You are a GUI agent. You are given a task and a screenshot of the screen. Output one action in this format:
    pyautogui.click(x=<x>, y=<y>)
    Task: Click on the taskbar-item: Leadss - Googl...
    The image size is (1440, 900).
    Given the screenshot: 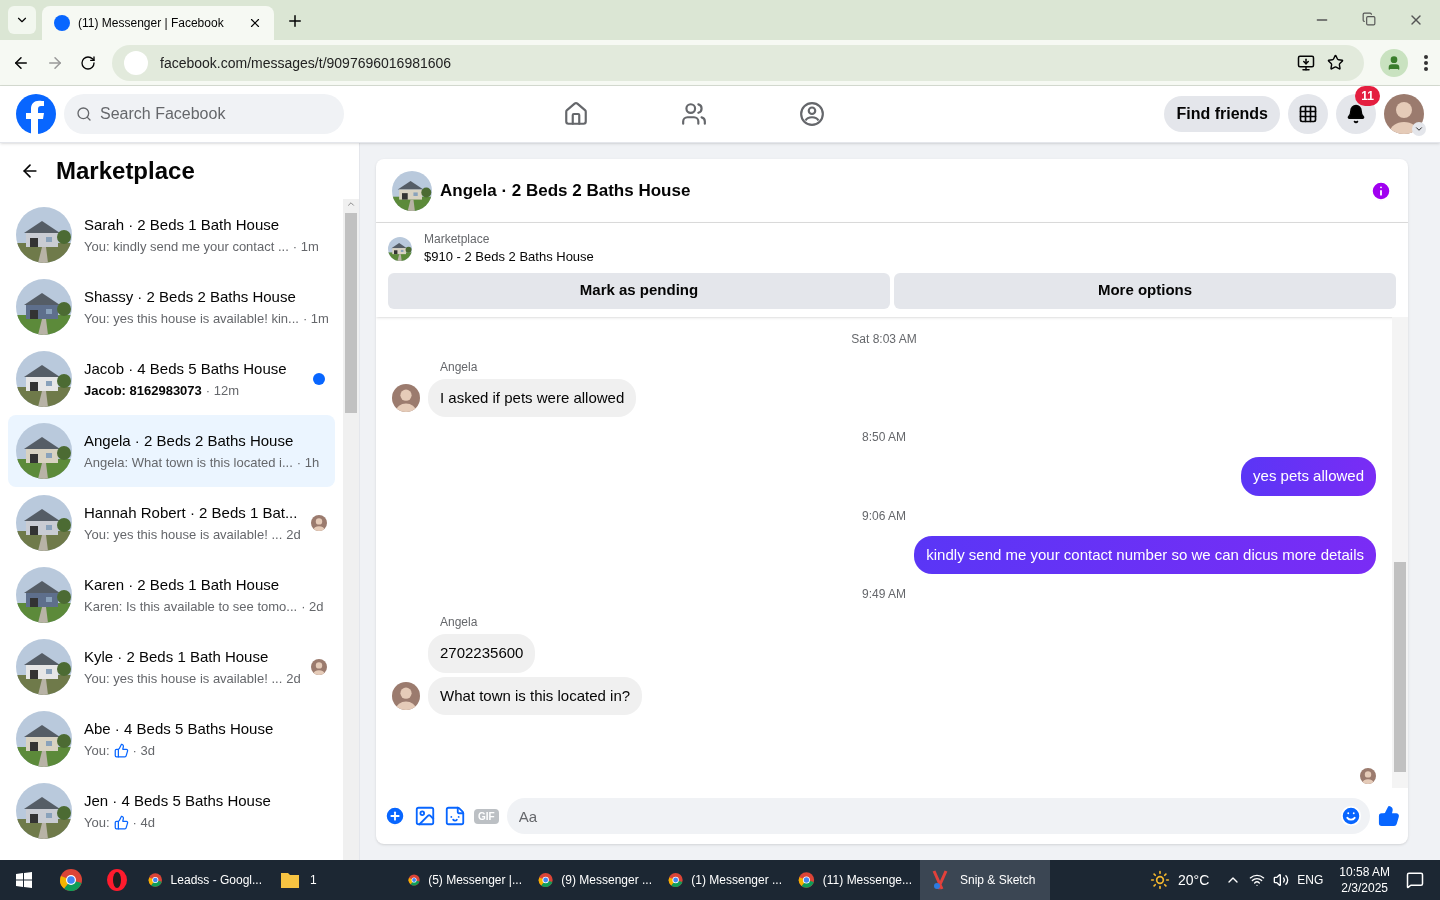 What is the action you would take?
    pyautogui.click(x=205, y=880)
    